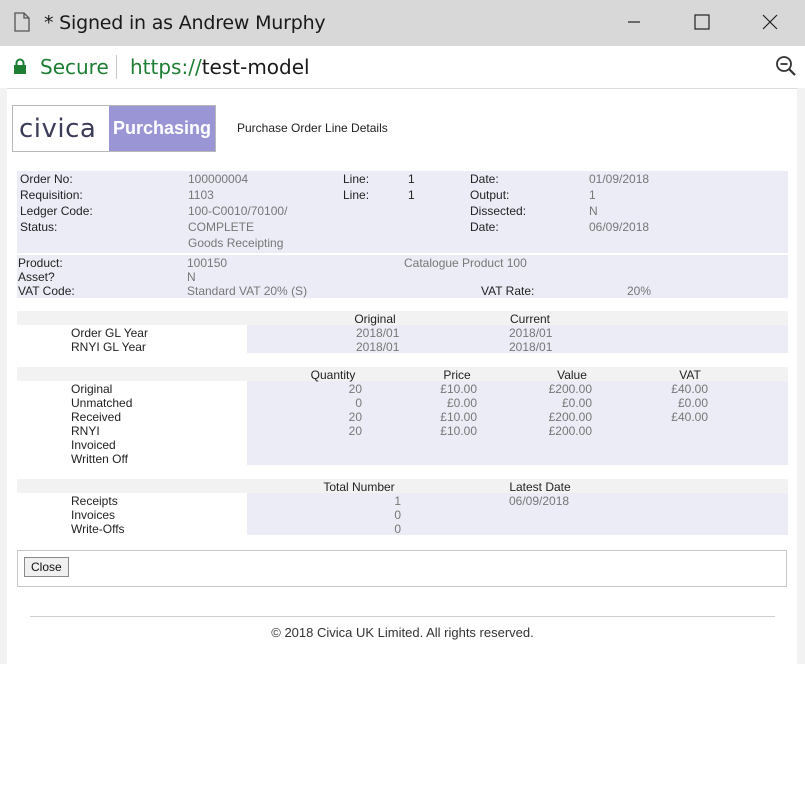 The width and height of the screenshot is (805, 791). I want to click on vat-rate-value: 20%, so click(639, 291).